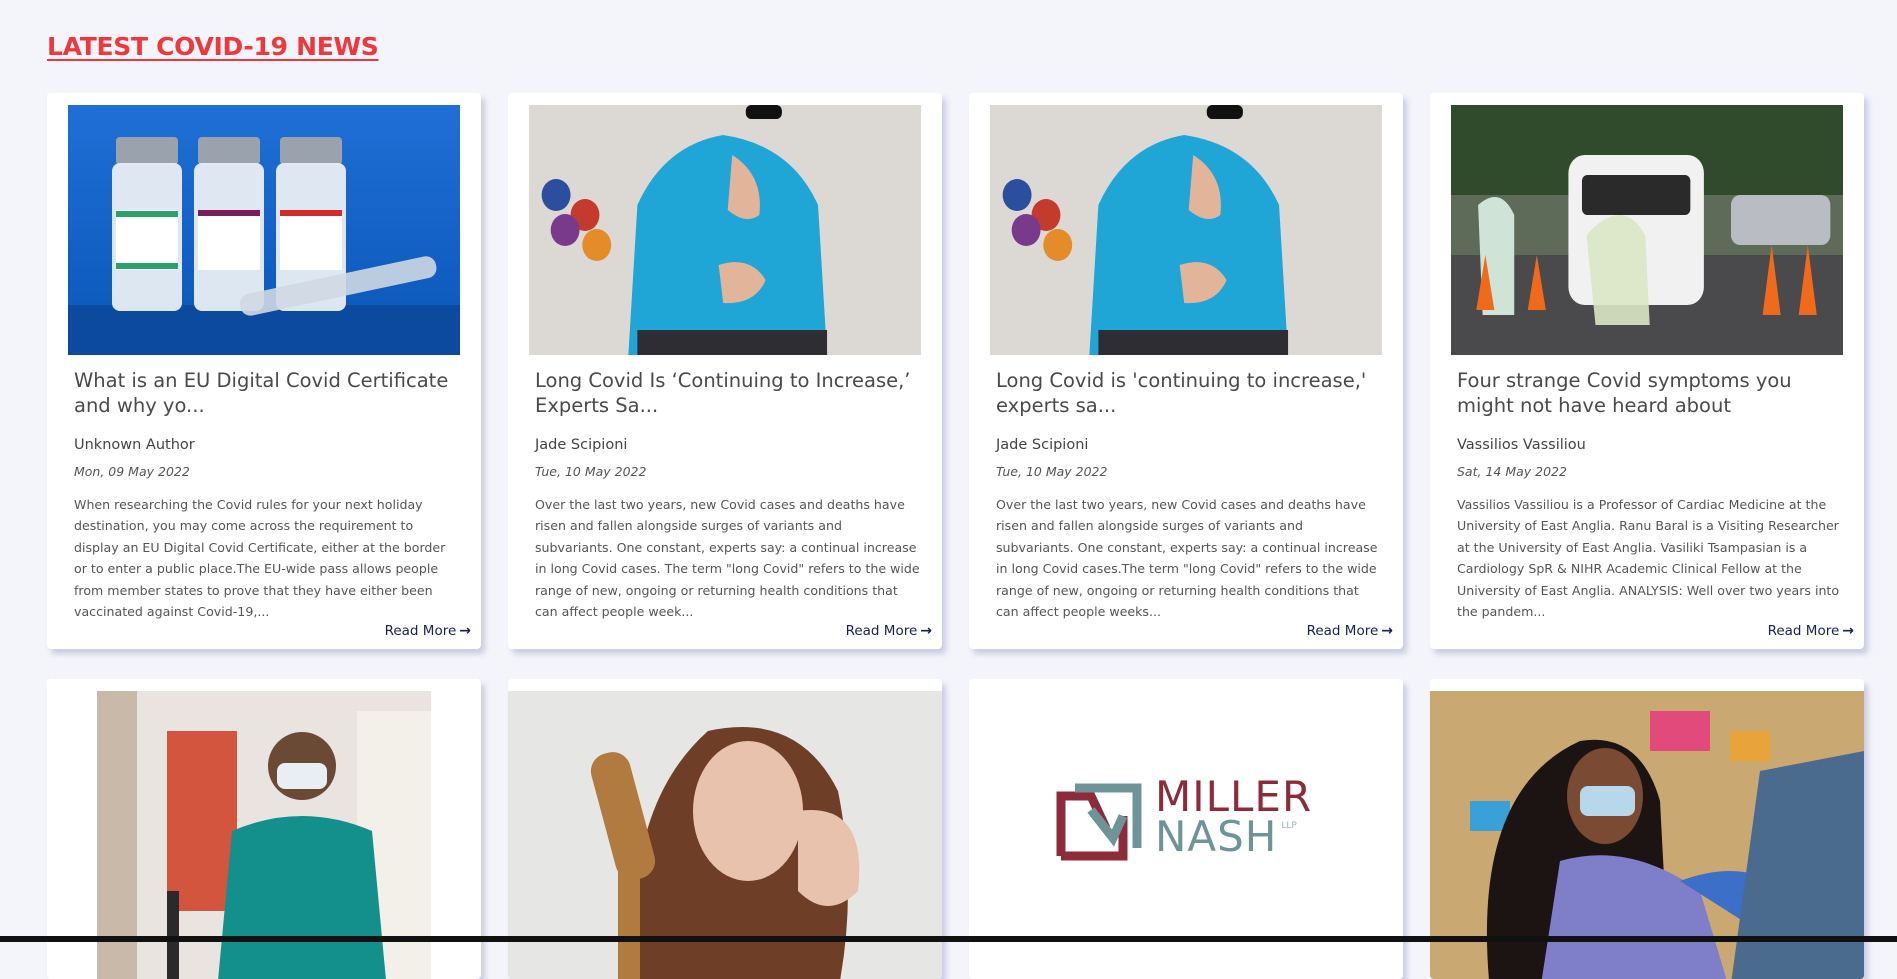 This screenshot has width=1897, height=979. Describe the element at coordinates (213, 46) in the screenshot. I see `page-title: LATEST COVID-19 NEWS` at that location.